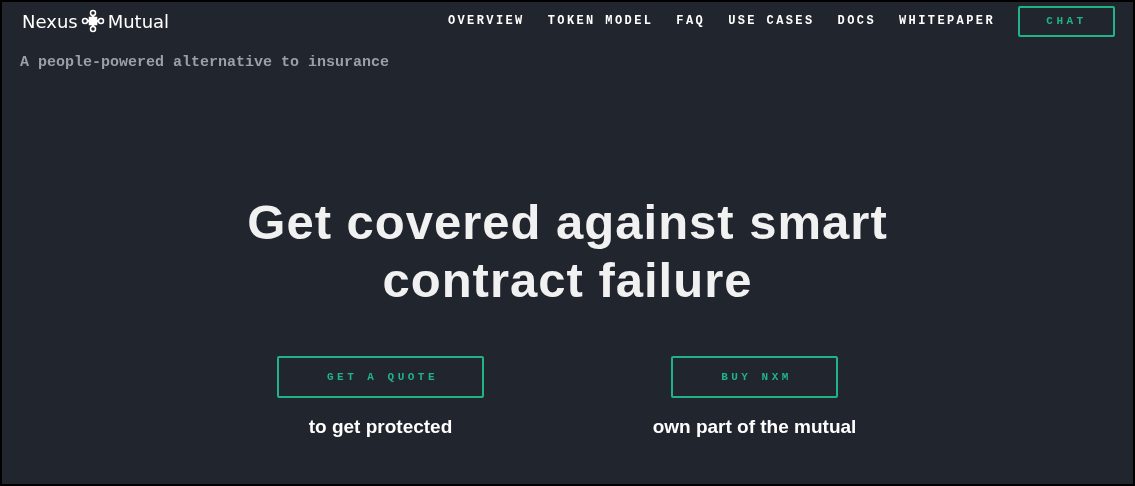 Image resolution: width=1135 pixels, height=486 pixels. I want to click on logo-text: Nexus, so click(50, 21).